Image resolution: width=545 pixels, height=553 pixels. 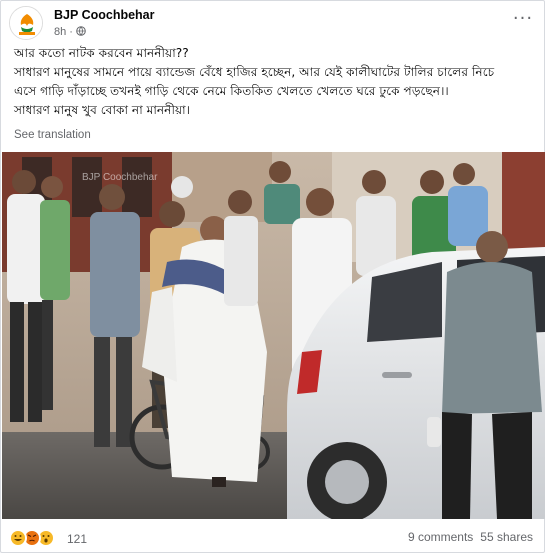 What do you see at coordinates (506, 537) in the screenshot?
I see `shares-count: 55 shares` at bounding box center [506, 537].